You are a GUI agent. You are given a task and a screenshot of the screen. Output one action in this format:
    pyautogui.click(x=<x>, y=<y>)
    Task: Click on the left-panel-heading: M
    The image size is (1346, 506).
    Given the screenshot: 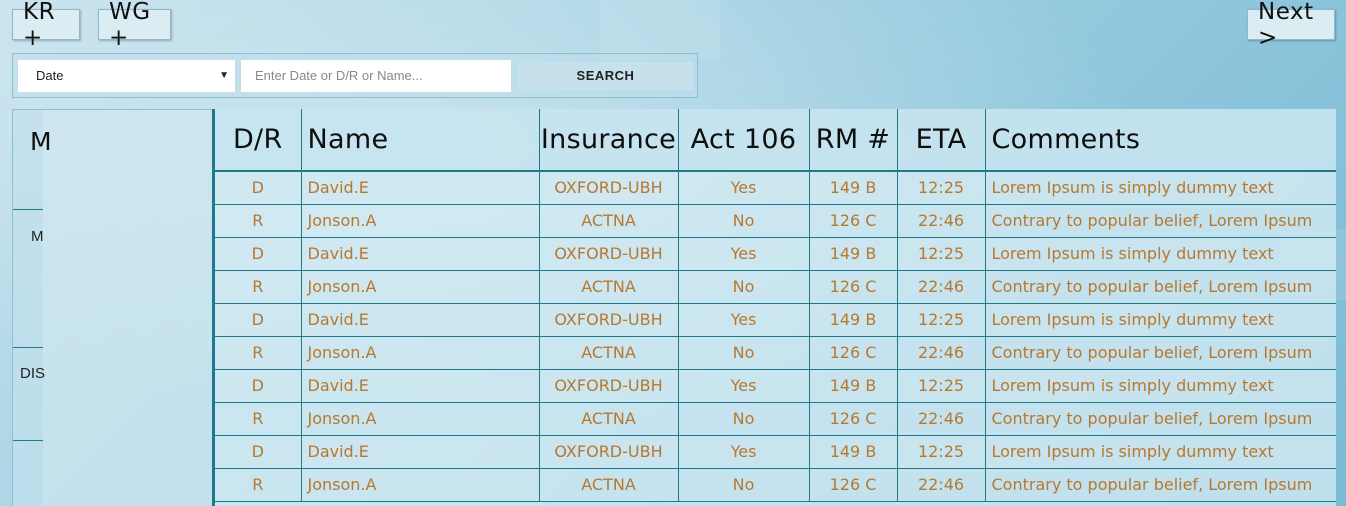 What is the action you would take?
    pyautogui.click(x=41, y=141)
    